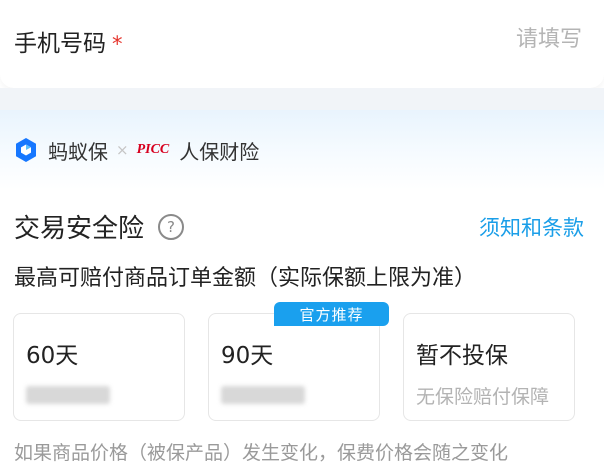 The width and height of the screenshot is (604, 474). I want to click on section-divider, so click(302, 99).